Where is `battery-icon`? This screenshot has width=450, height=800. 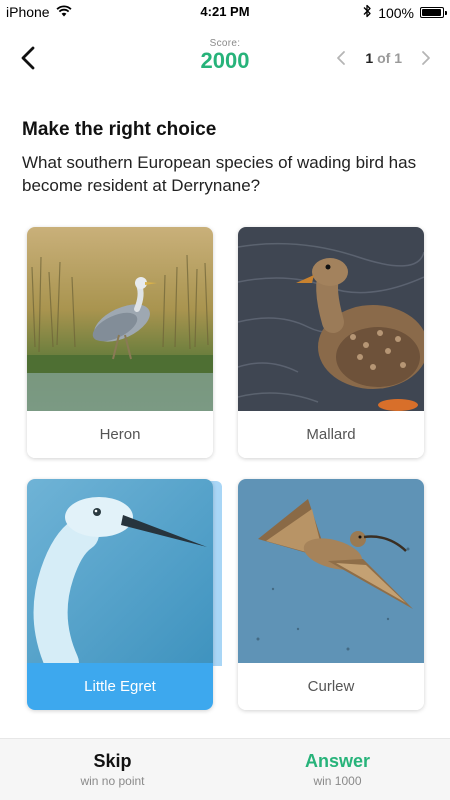 battery-icon is located at coordinates (433, 12).